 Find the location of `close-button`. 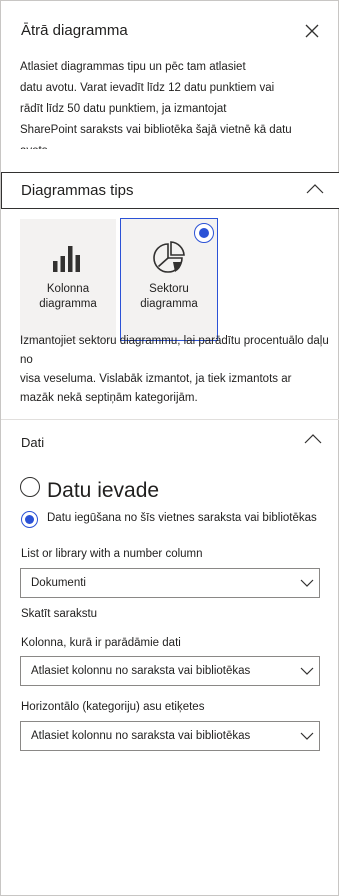

close-button is located at coordinates (312, 31).